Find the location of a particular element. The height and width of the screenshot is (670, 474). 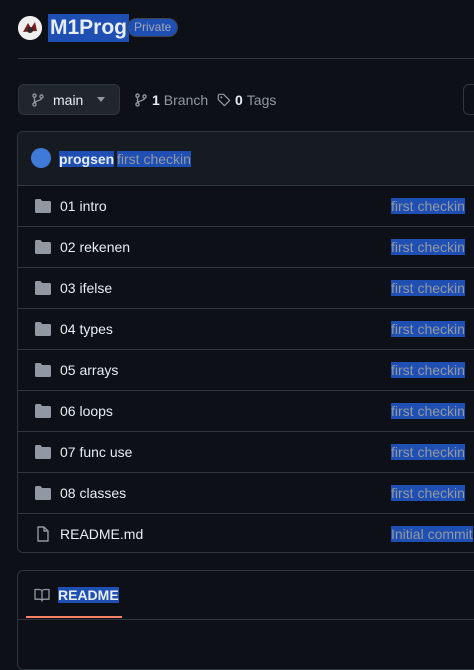

file-name-link: 07 func use is located at coordinates (96, 452).